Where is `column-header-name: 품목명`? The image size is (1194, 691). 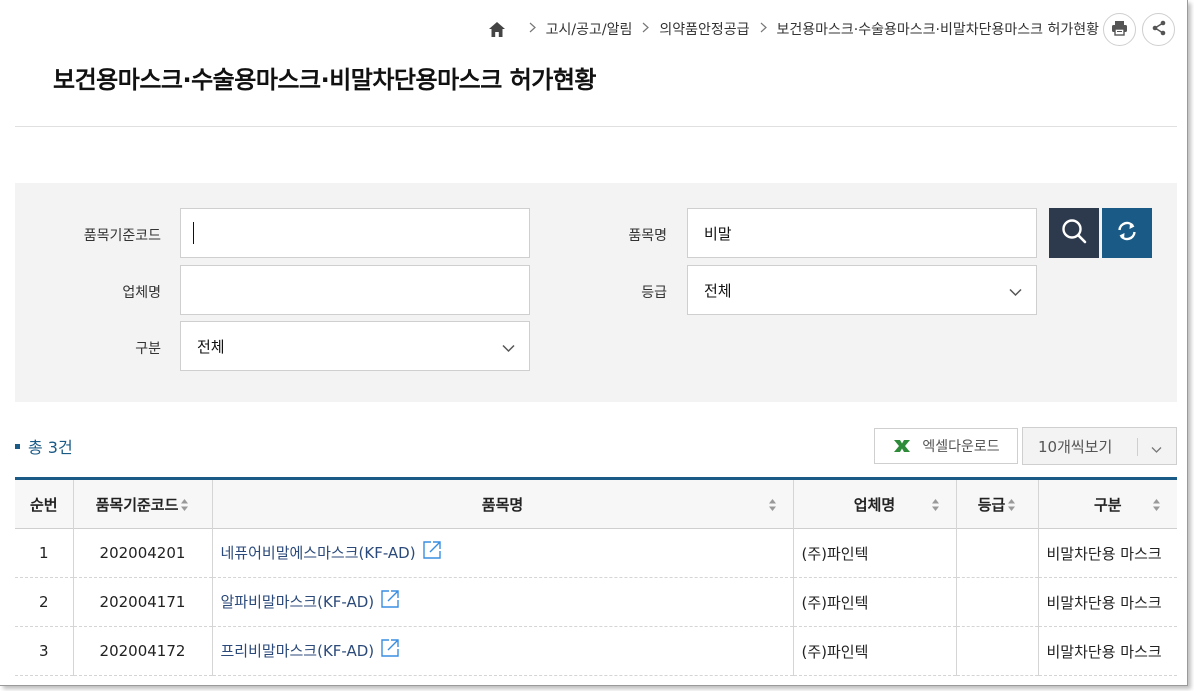
column-header-name: 품목명 is located at coordinates (502, 503).